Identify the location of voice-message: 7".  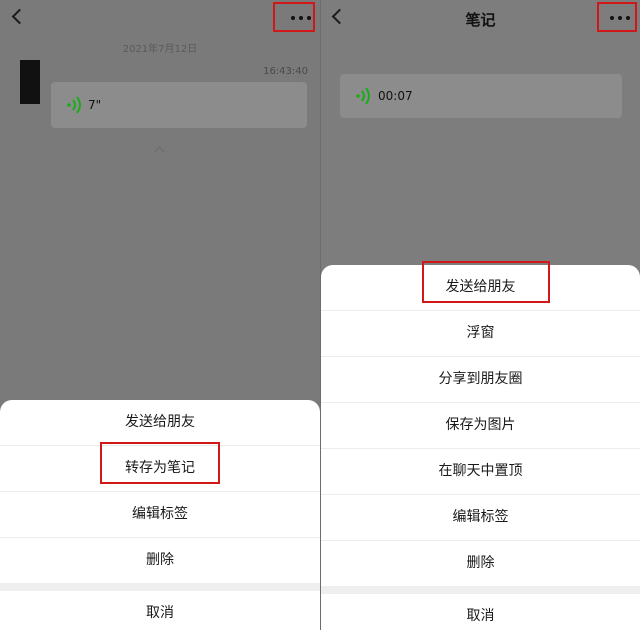
(179, 105).